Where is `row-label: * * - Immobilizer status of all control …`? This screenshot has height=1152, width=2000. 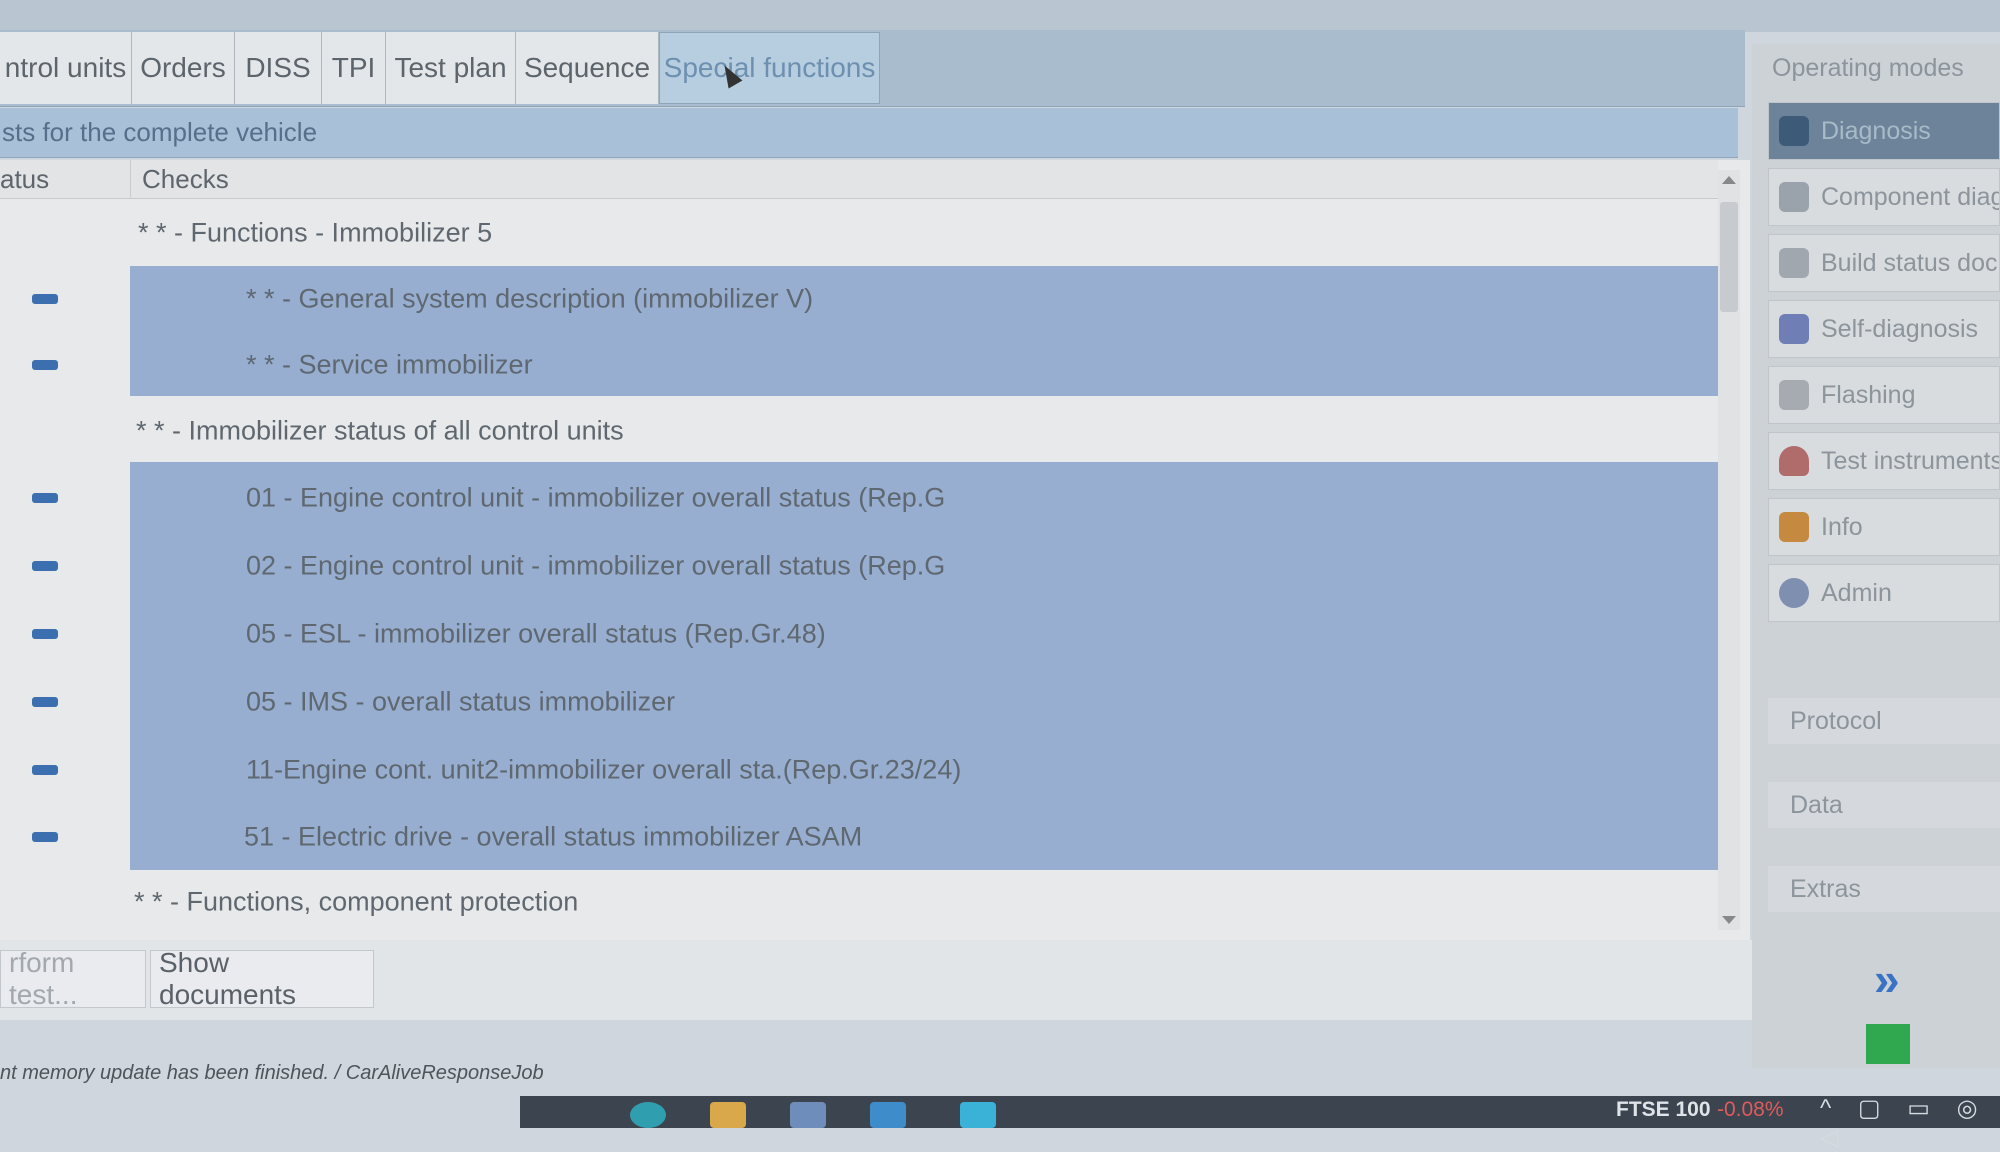 row-label: * * - Immobilizer status of all control … is located at coordinates (380, 430).